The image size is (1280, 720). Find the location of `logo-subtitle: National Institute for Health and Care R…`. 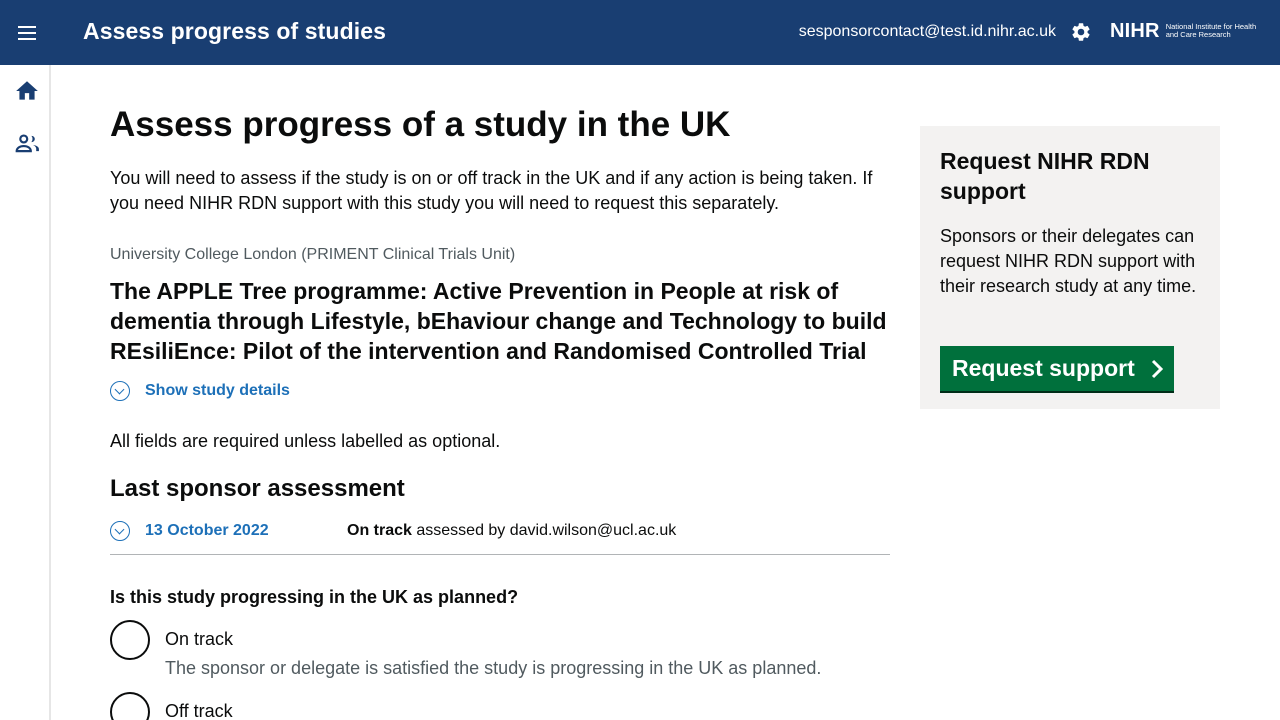

logo-subtitle: National Institute for Health and Care R… is located at coordinates (1211, 30).